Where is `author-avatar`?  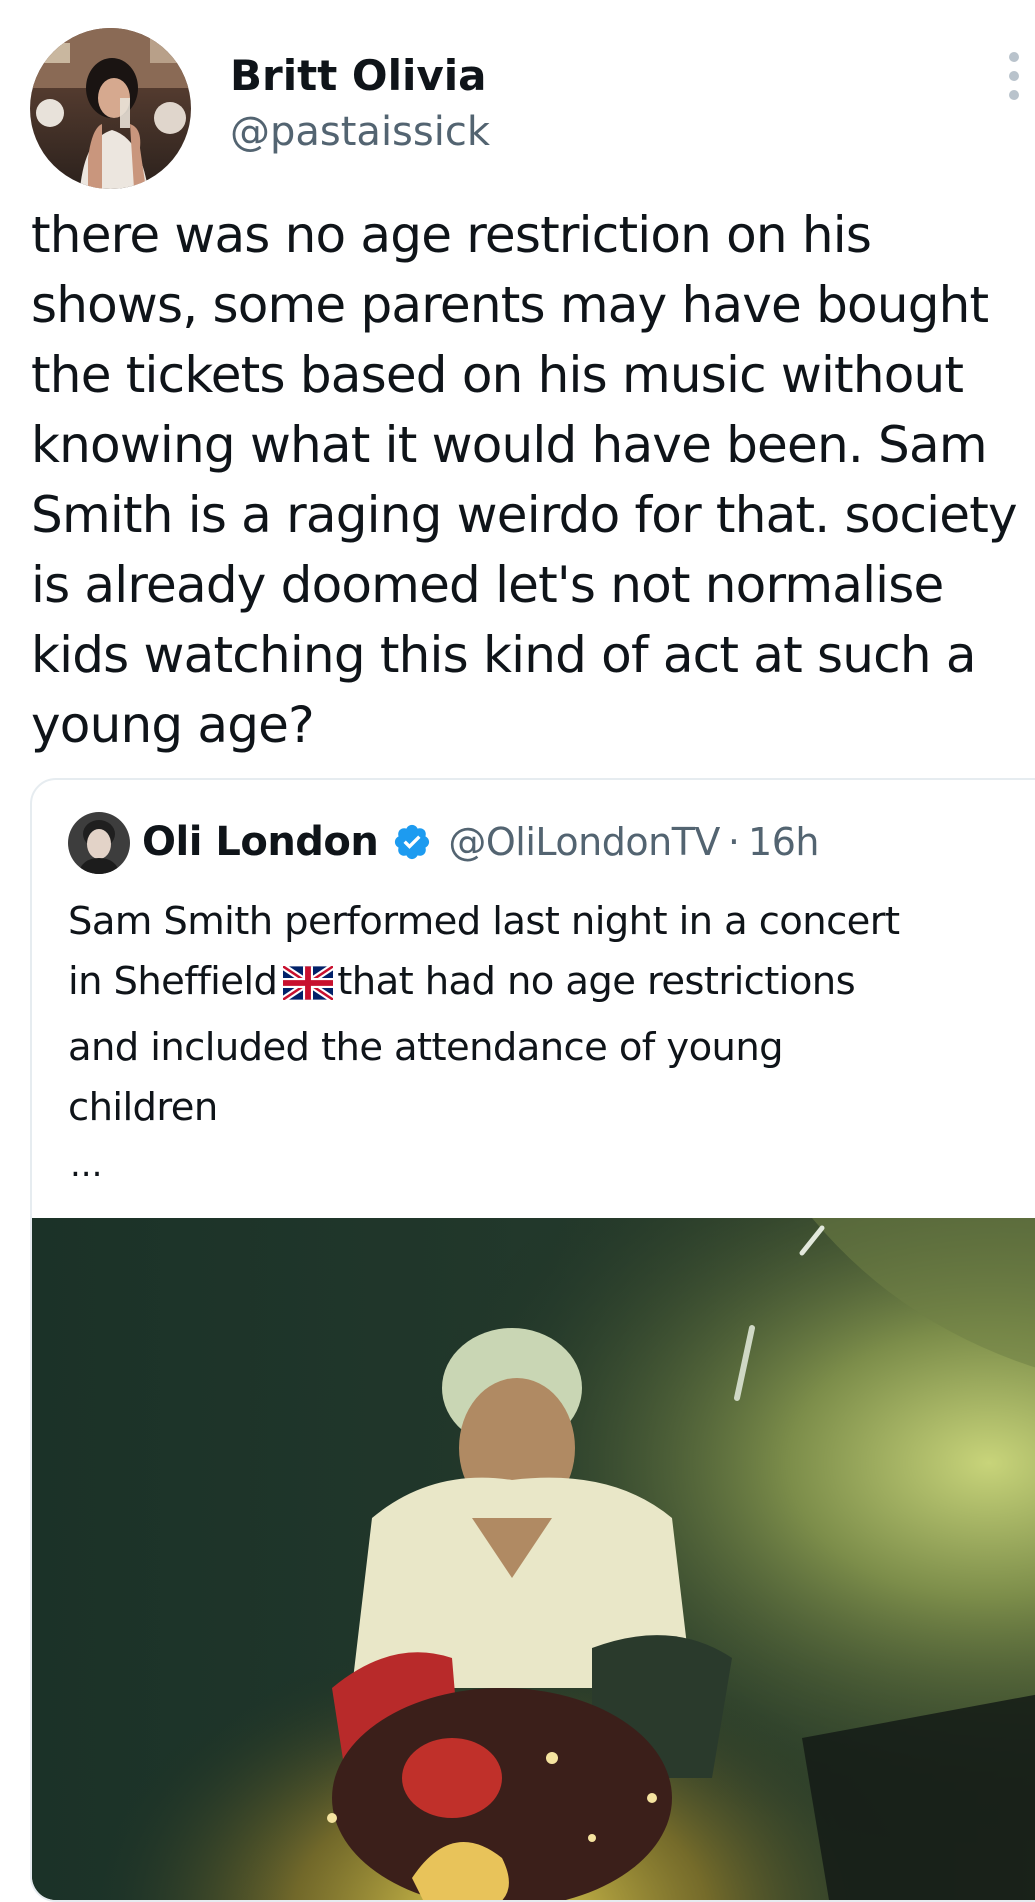
author-avatar is located at coordinates (110, 108).